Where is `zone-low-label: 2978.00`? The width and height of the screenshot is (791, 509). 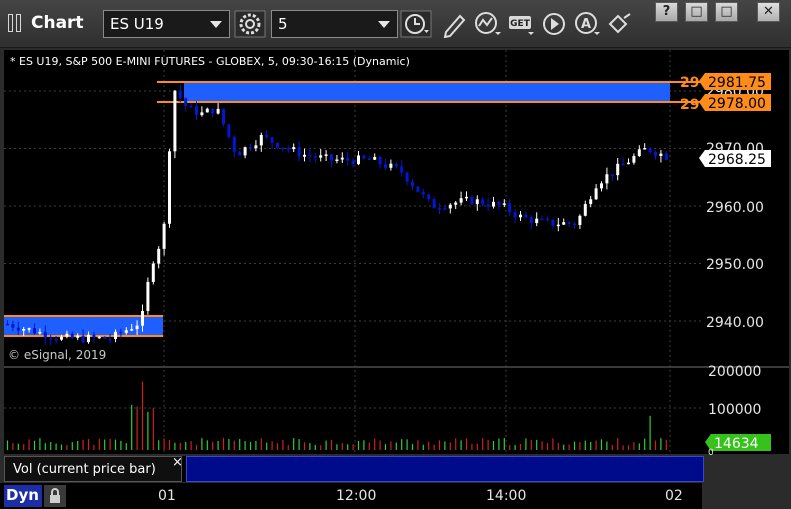 zone-low-label: 2978.00 is located at coordinates (737, 104).